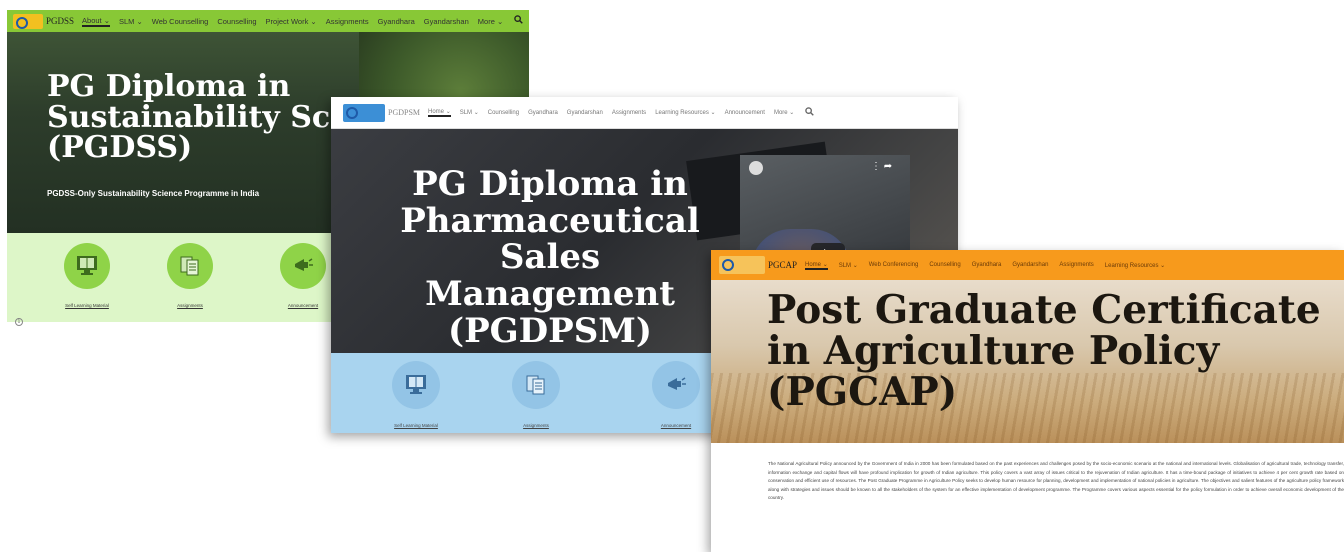 The width and height of the screenshot is (1344, 552). Describe the element at coordinates (180, 21) in the screenshot. I see `nav-web-counselling: Web Counselling` at that location.